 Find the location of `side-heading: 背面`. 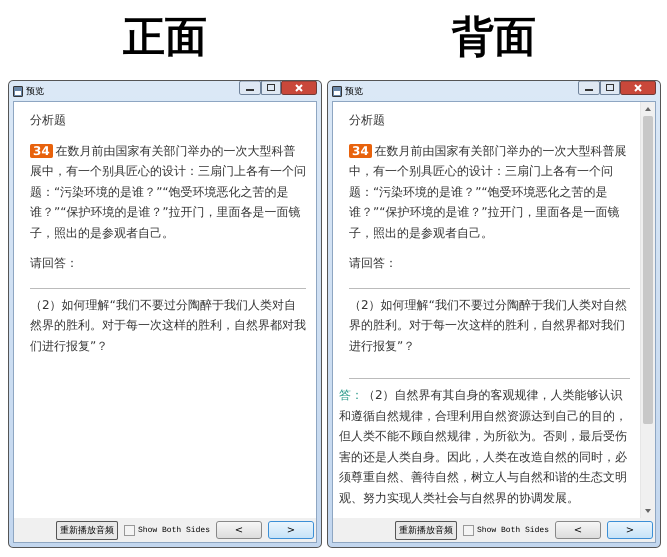

side-heading: 背面 is located at coordinates (494, 38).